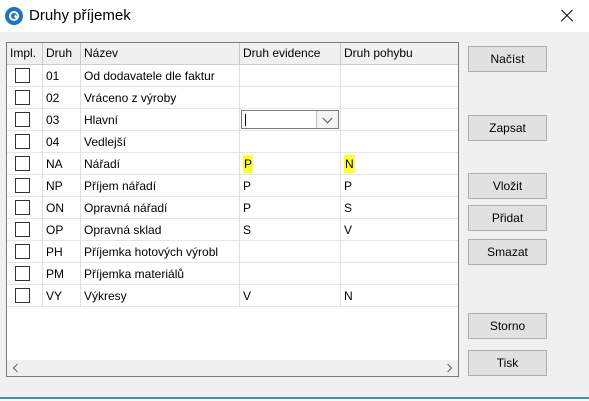  I want to click on pohyb-cell: S, so click(399, 208).